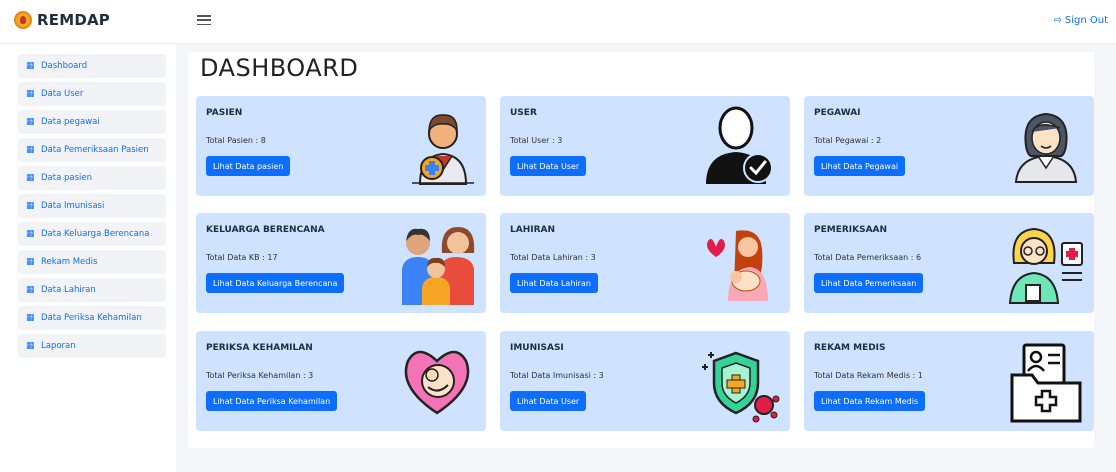 Image resolution: width=1116 pixels, height=472 pixels. Describe the element at coordinates (870, 401) in the screenshot. I see `view-rekam-medis-button: Lihat Data Rekam Medis` at that location.